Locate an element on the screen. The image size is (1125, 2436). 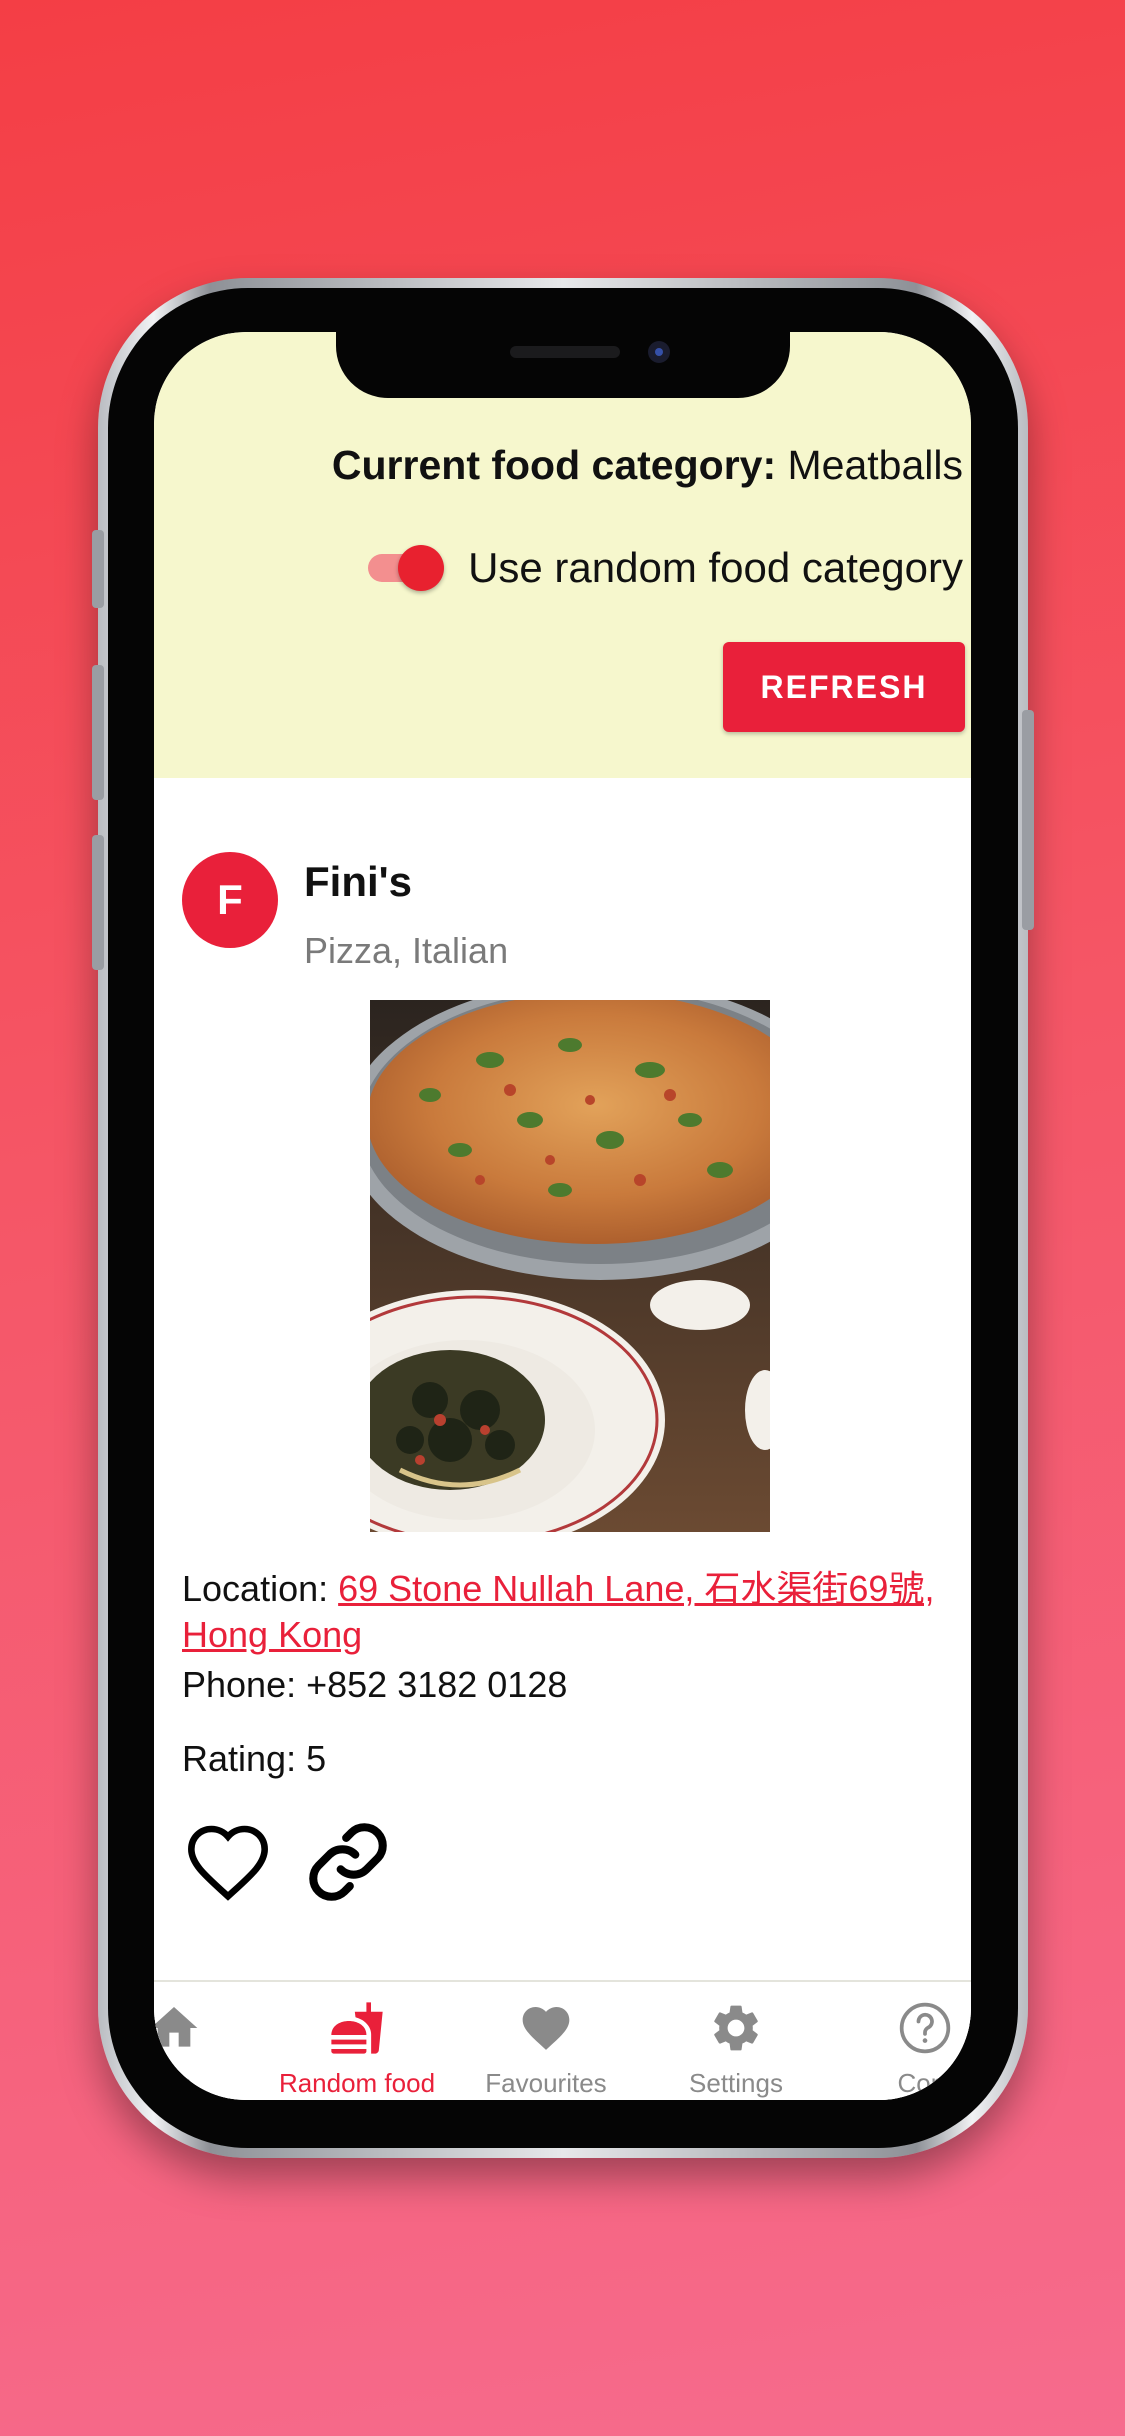
tab-contact-label: Cont is located at coordinates (925, 2083).